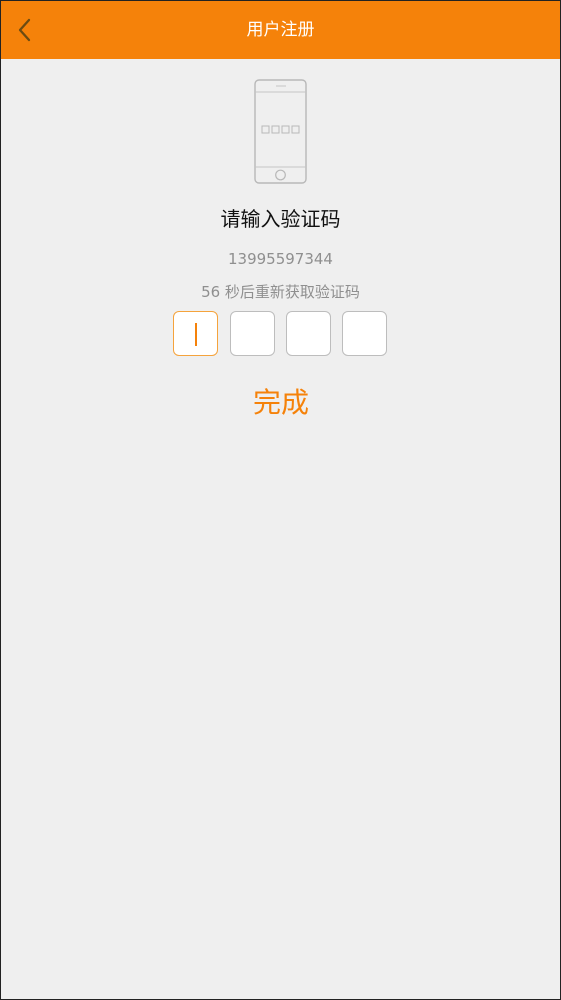  I want to click on phone-number-text: 13995597344, so click(280, 259).